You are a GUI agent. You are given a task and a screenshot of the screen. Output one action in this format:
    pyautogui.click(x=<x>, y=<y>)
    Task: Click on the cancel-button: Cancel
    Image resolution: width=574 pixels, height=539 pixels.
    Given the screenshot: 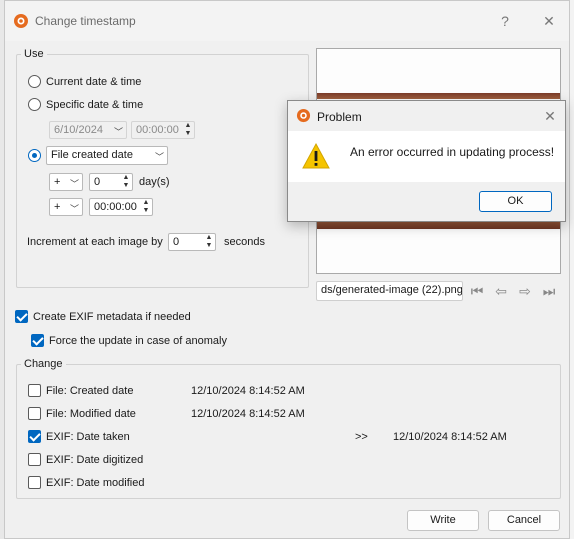 What is the action you would take?
    pyautogui.click(x=524, y=520)
    